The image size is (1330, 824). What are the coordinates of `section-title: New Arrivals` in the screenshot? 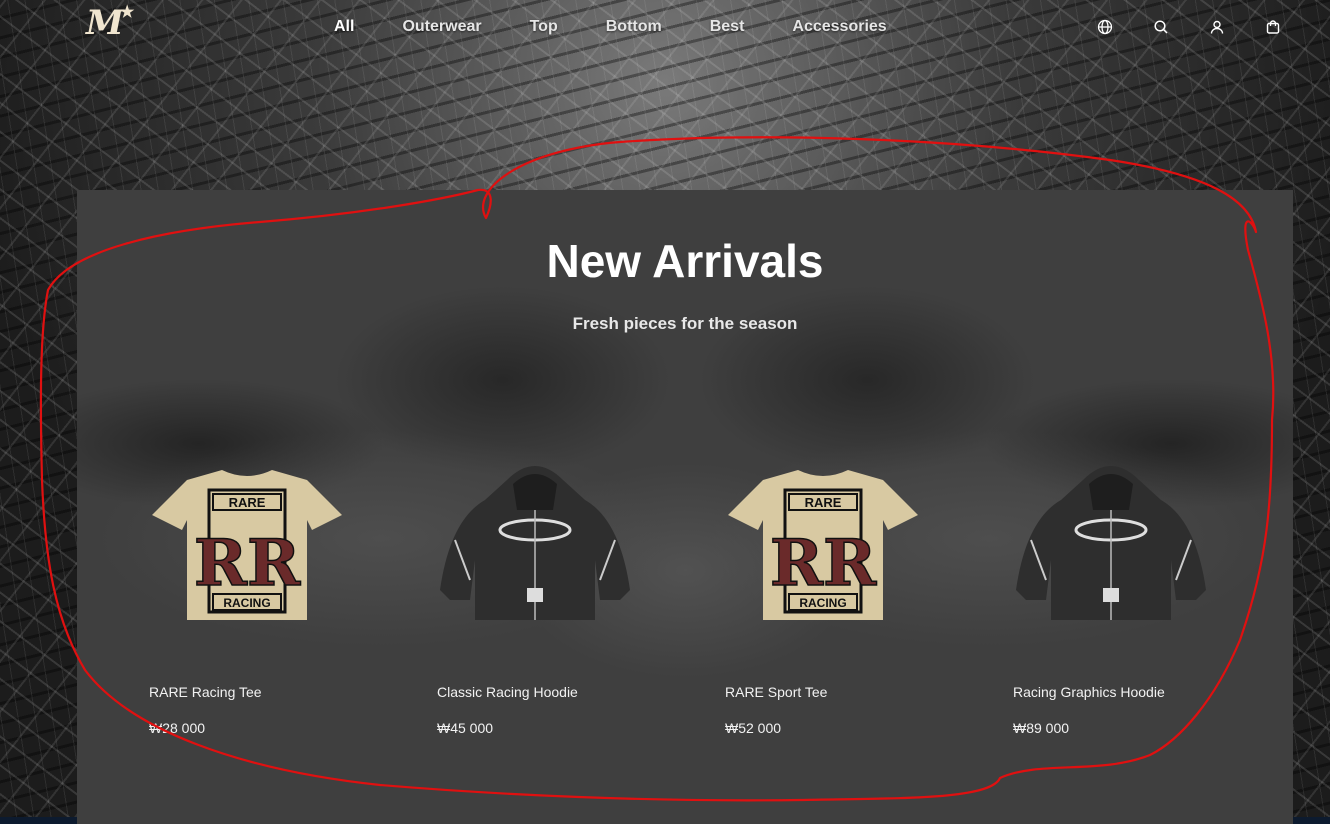 It's located at (685, 261).